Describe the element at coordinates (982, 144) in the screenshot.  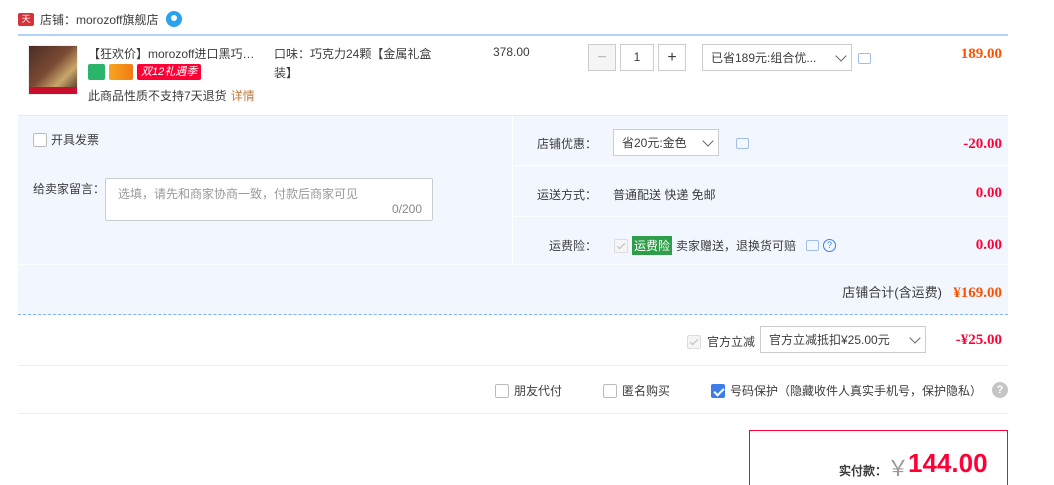
I see `shop-discount-amount: -20.00` at that location.